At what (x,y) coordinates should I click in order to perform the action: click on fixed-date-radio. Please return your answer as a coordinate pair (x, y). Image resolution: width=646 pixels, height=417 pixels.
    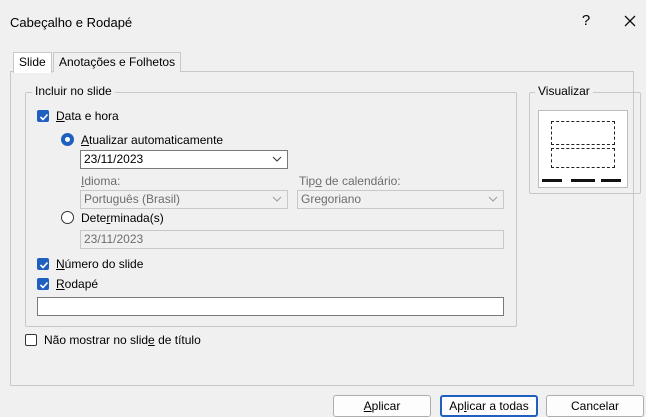
    Looking at the image, I should click on (67, 217).